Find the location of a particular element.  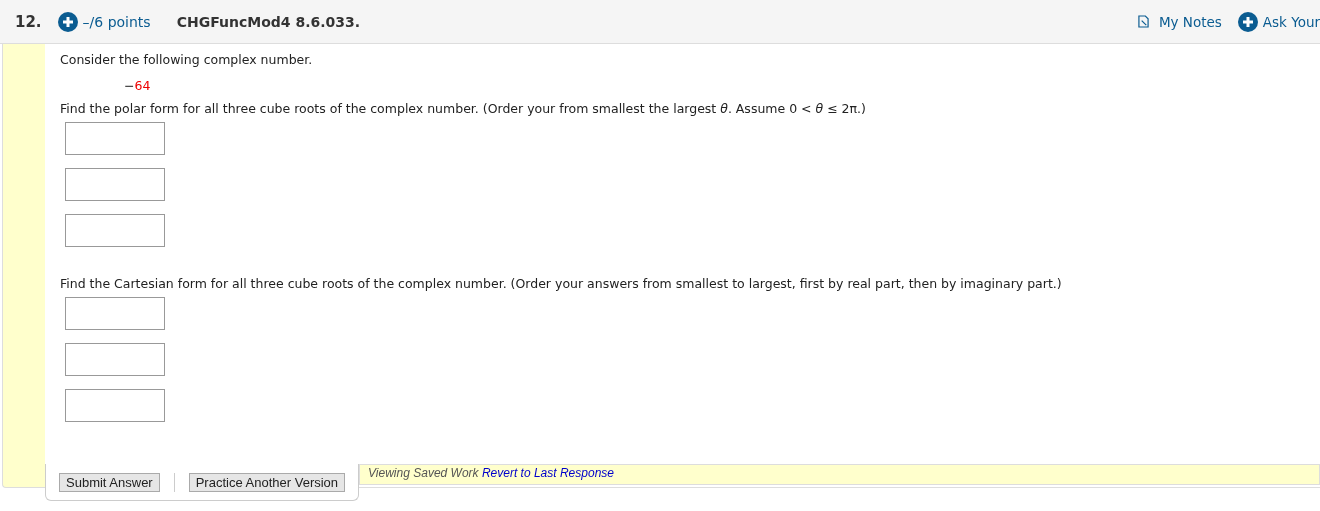

note-icon is located at coordinates (1143, 21).